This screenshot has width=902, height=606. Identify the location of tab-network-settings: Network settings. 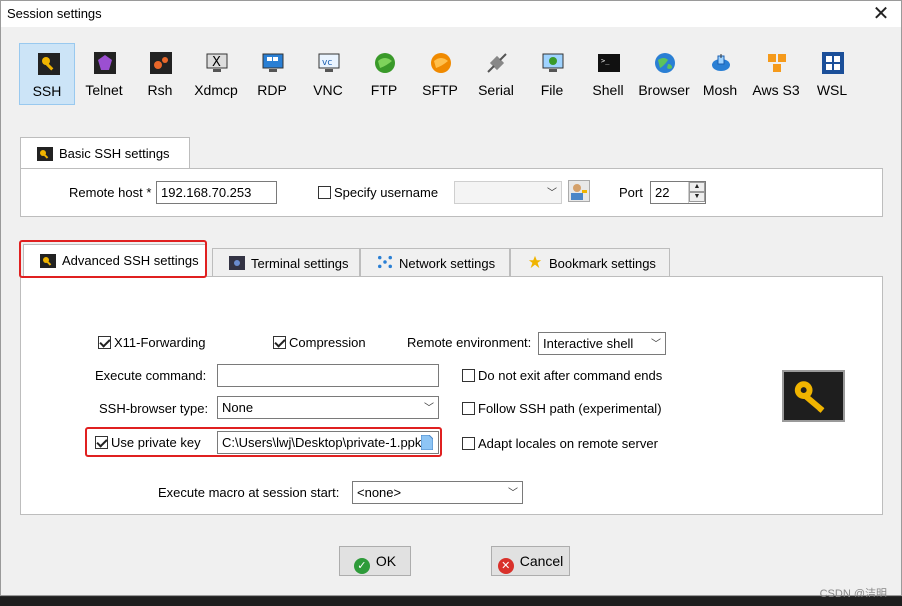
(435, 262).